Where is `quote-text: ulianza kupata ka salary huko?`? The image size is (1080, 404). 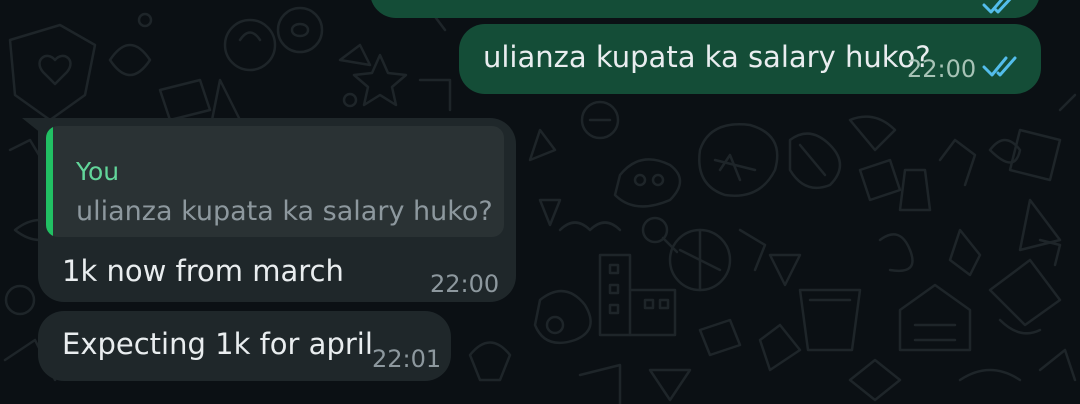 quote-text: ulianza kupata ka salary huko? is located at coordinates (284, 211).